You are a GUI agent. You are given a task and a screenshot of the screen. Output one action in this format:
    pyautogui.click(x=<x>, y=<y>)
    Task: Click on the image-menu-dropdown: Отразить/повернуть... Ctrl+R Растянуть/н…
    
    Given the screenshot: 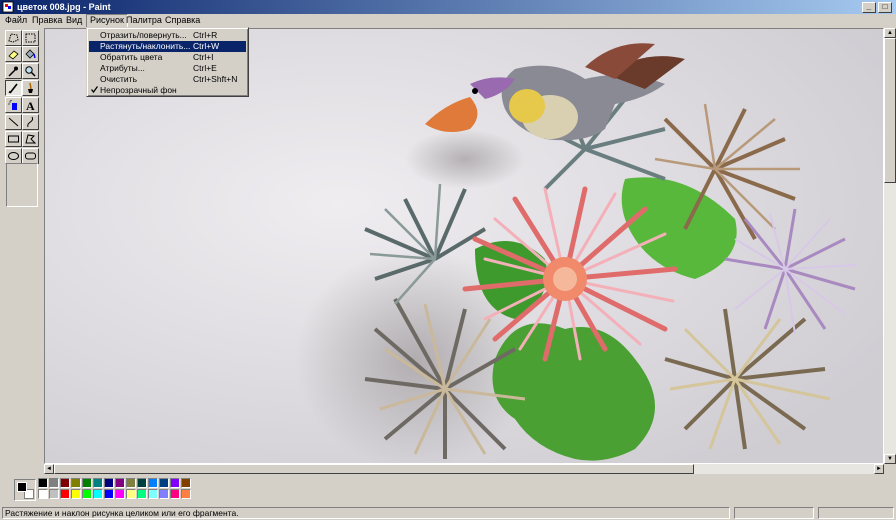 What is the action you would take?
    pyautogui.click(x=167, y=62)
    